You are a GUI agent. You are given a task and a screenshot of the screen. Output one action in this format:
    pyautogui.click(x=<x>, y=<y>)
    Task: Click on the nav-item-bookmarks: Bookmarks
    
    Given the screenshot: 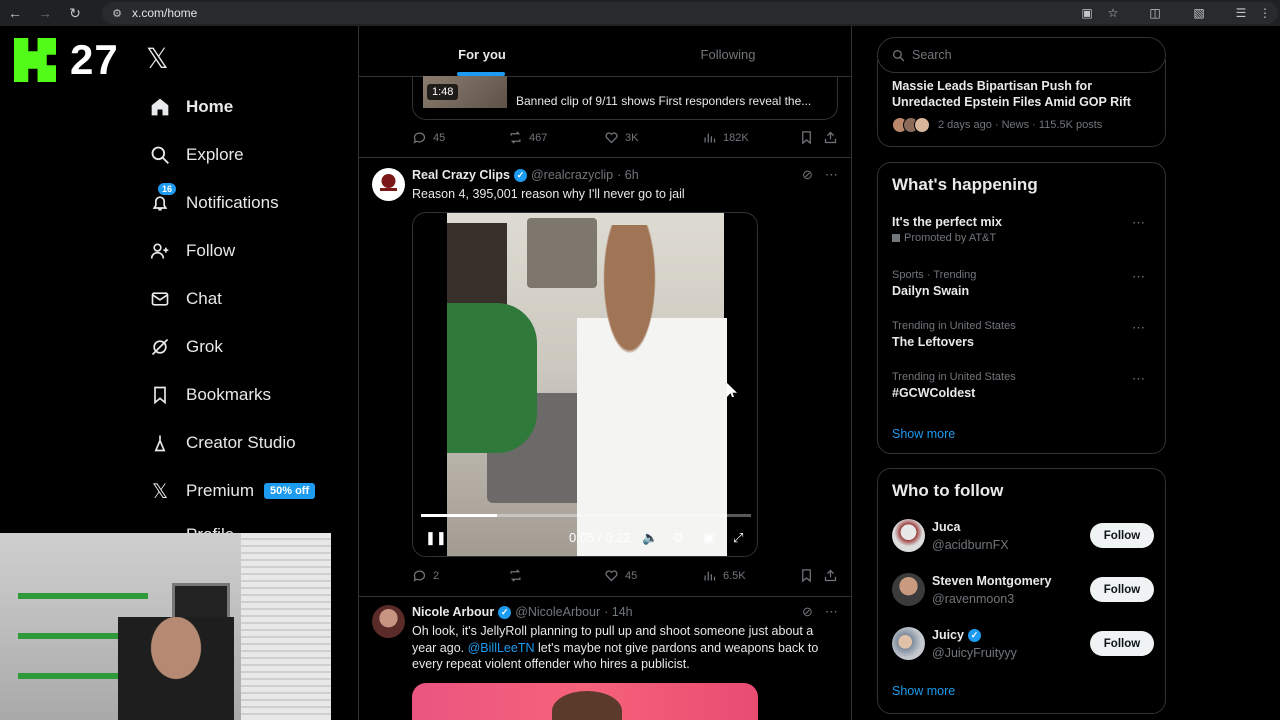 What is the action you would take?
    pyautogui.click(x=245, y=395)
    